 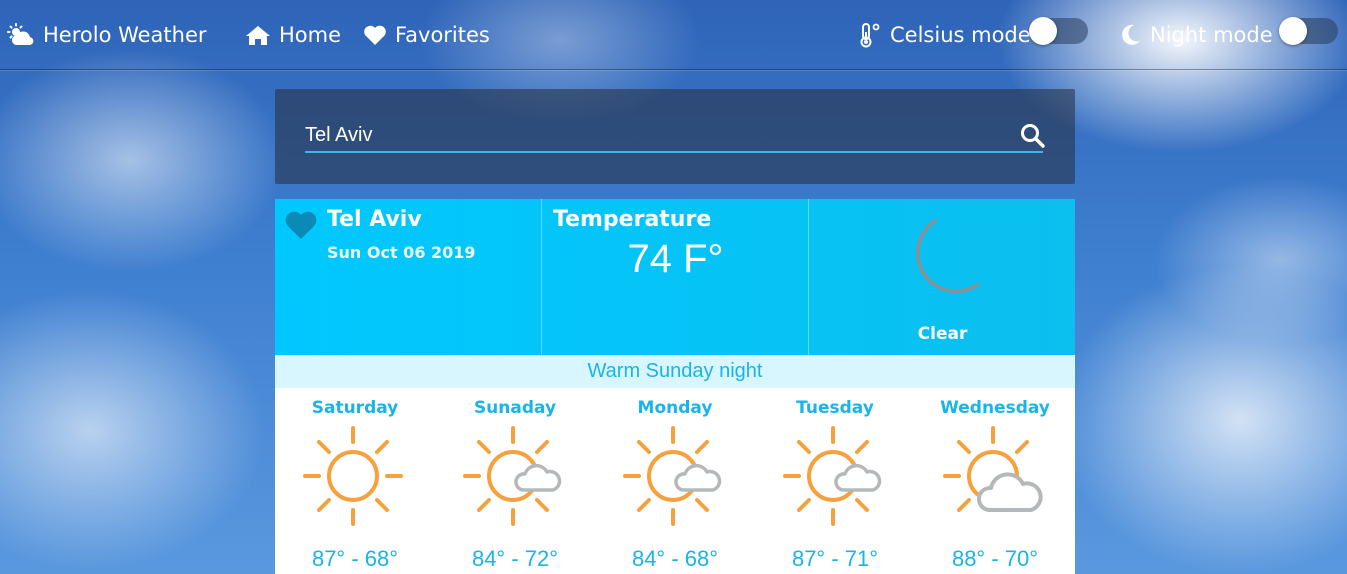 I want to click on forecast-temp-range: 88° - 70°, so click(x=995, y=558).